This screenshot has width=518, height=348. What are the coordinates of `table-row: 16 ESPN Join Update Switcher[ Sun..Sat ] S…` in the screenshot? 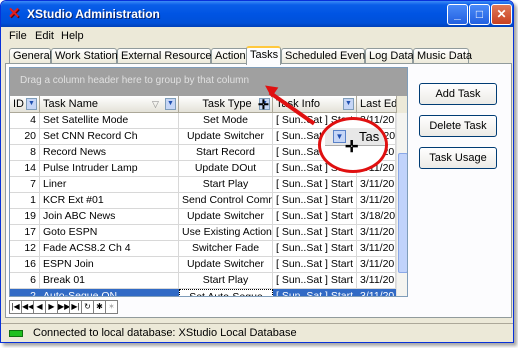 It's located at (203, 265).